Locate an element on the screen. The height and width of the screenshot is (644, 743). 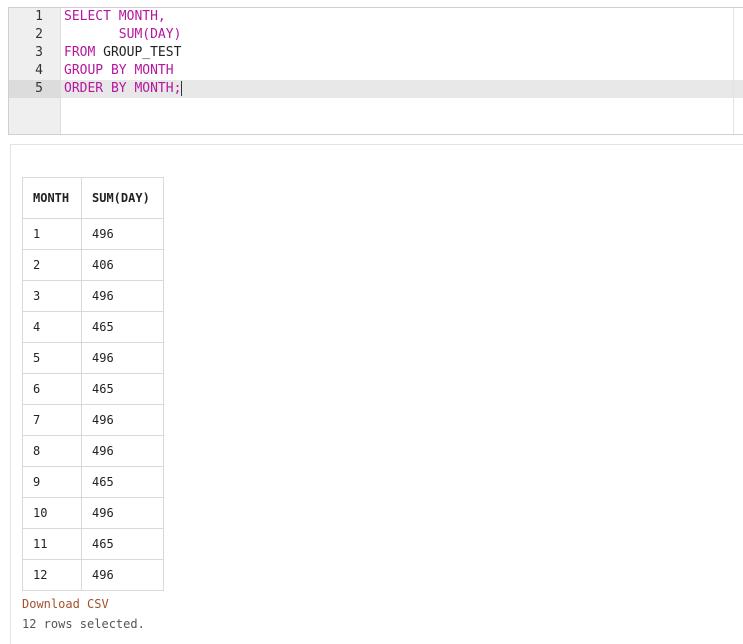
table-row: 12 496 is located at coordinates (93, 575).